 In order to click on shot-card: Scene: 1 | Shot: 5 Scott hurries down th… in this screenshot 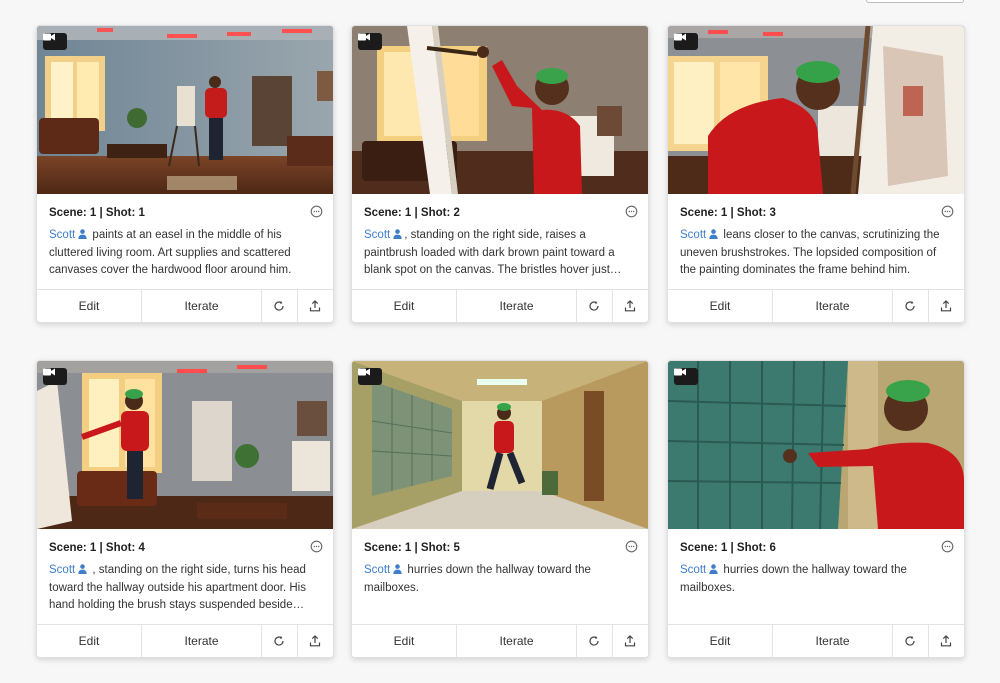, I will do `click(500, 509)`.